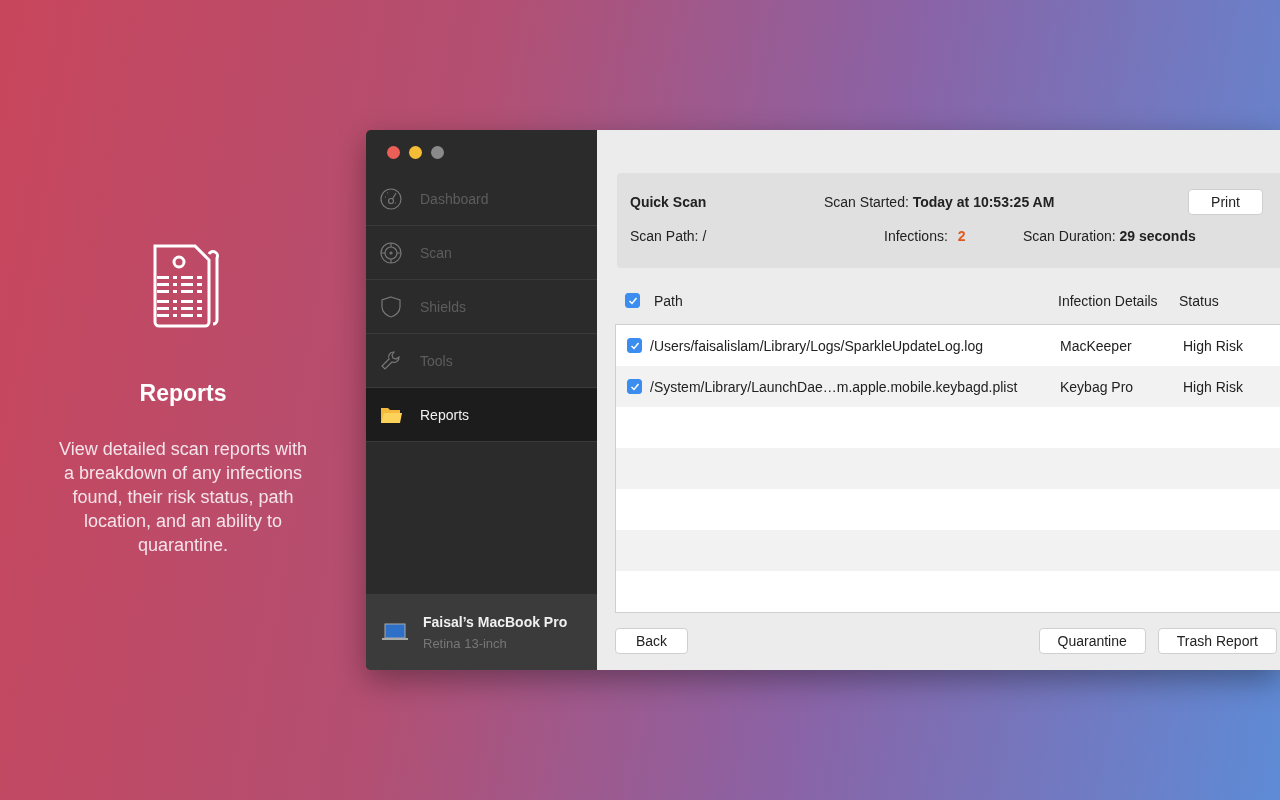 This screenshot has height=800, width=1280. What do you see at coordinates (1096, 345) in the screenshot?
I see `infection-name: MacKeeper` at bounding box center [1096, 345].